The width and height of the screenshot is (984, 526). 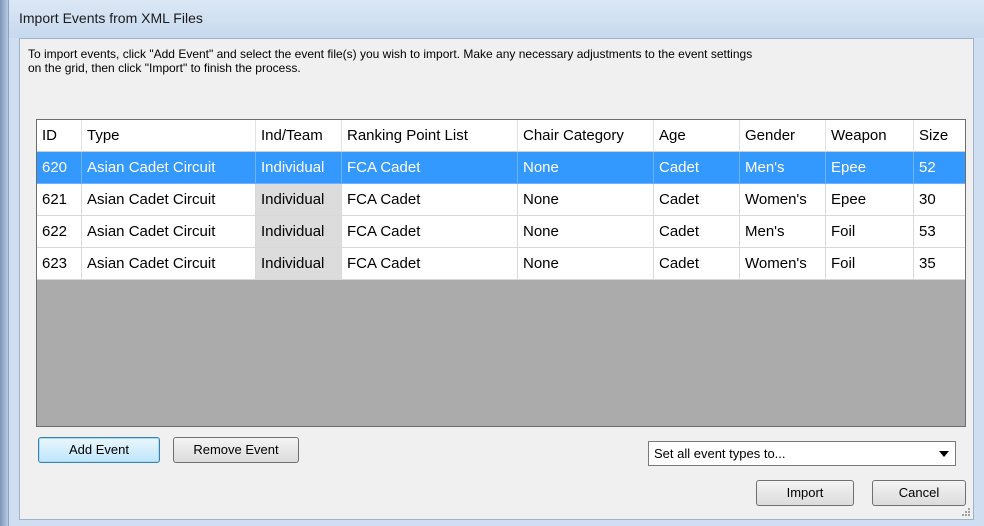 I want to click on add-event-button: Add Event, so click(x=99, y=450).